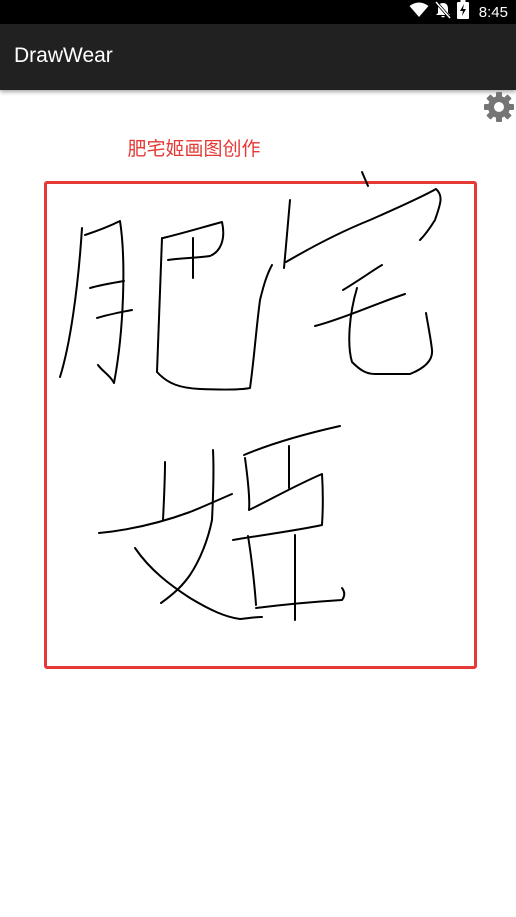  What do you see at coordinates (63, 55) in the screenshot?
I see `app-title: DrawWear` at bounding box center [63, 55].